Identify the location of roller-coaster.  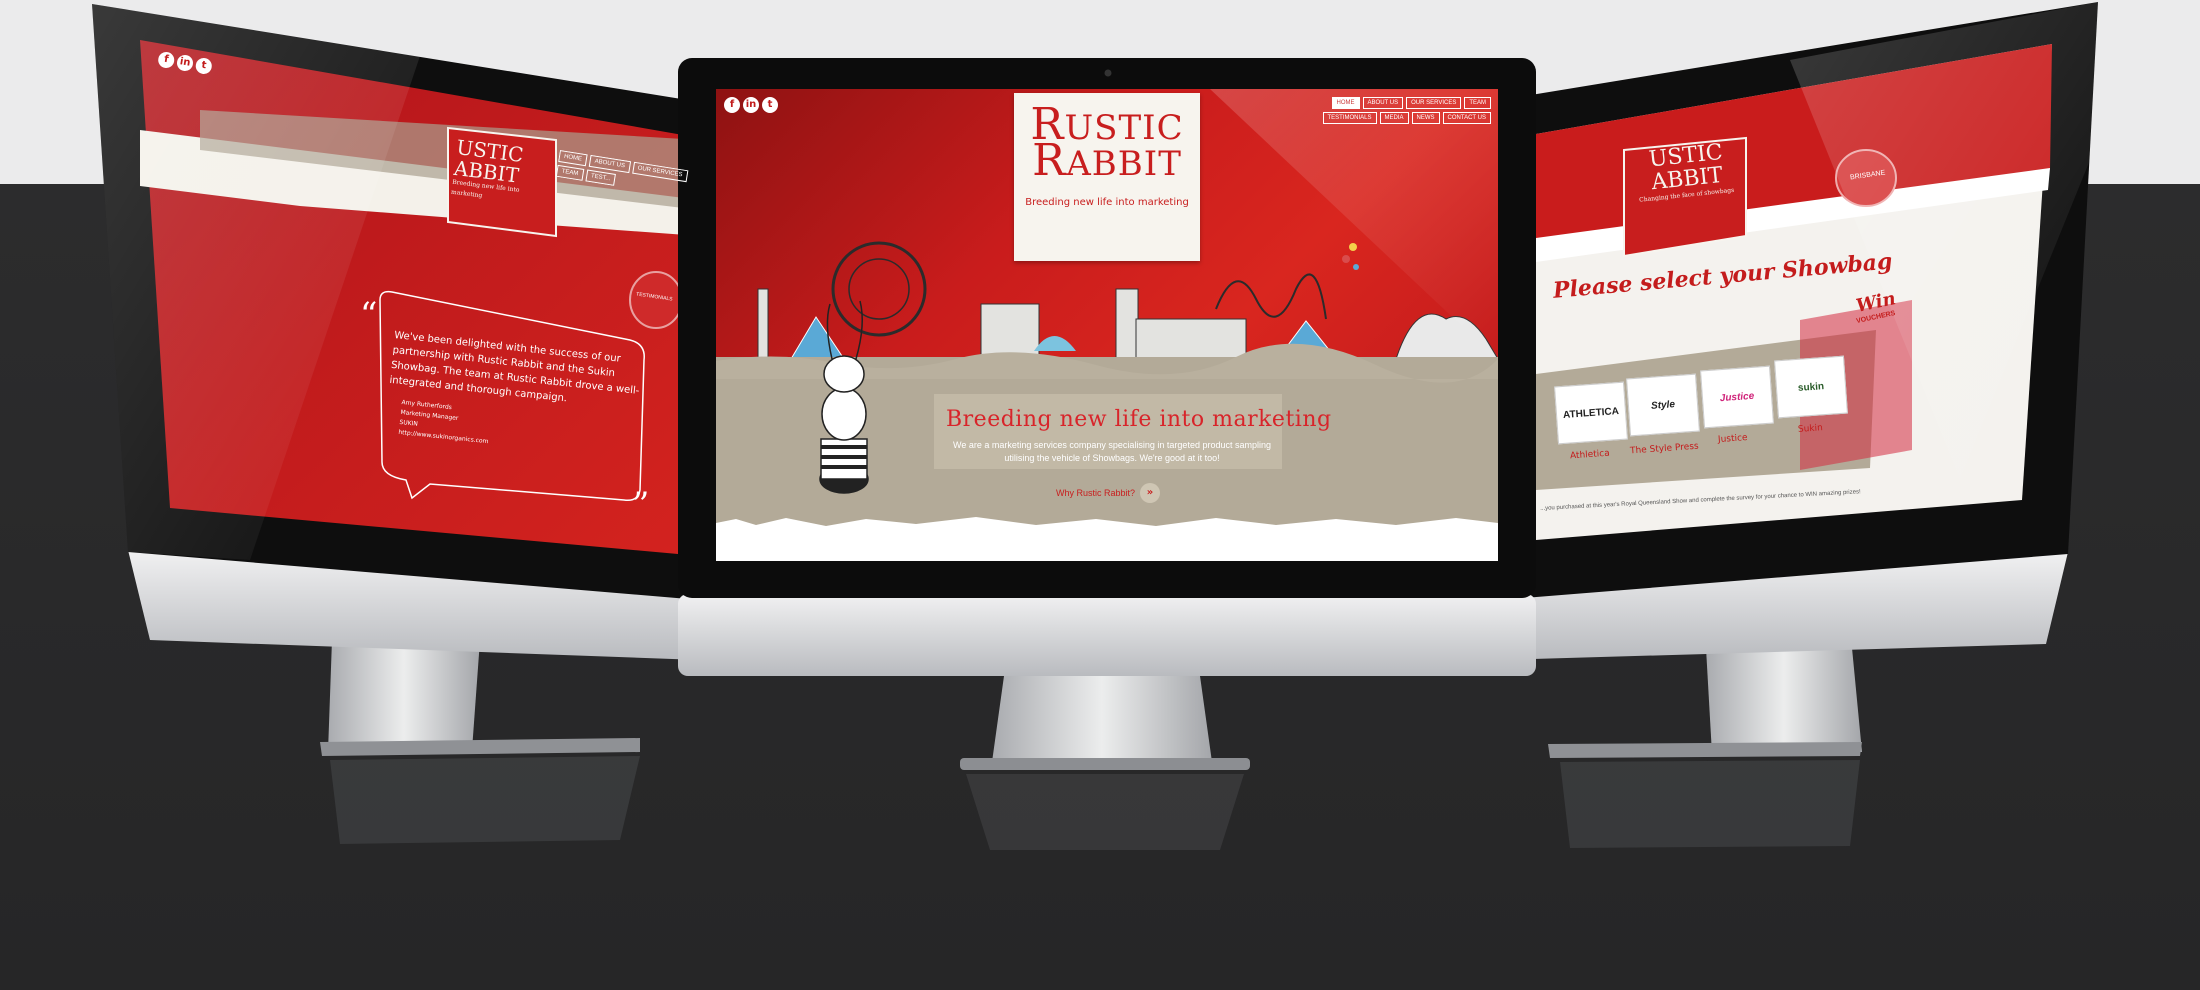
(1271, 296).